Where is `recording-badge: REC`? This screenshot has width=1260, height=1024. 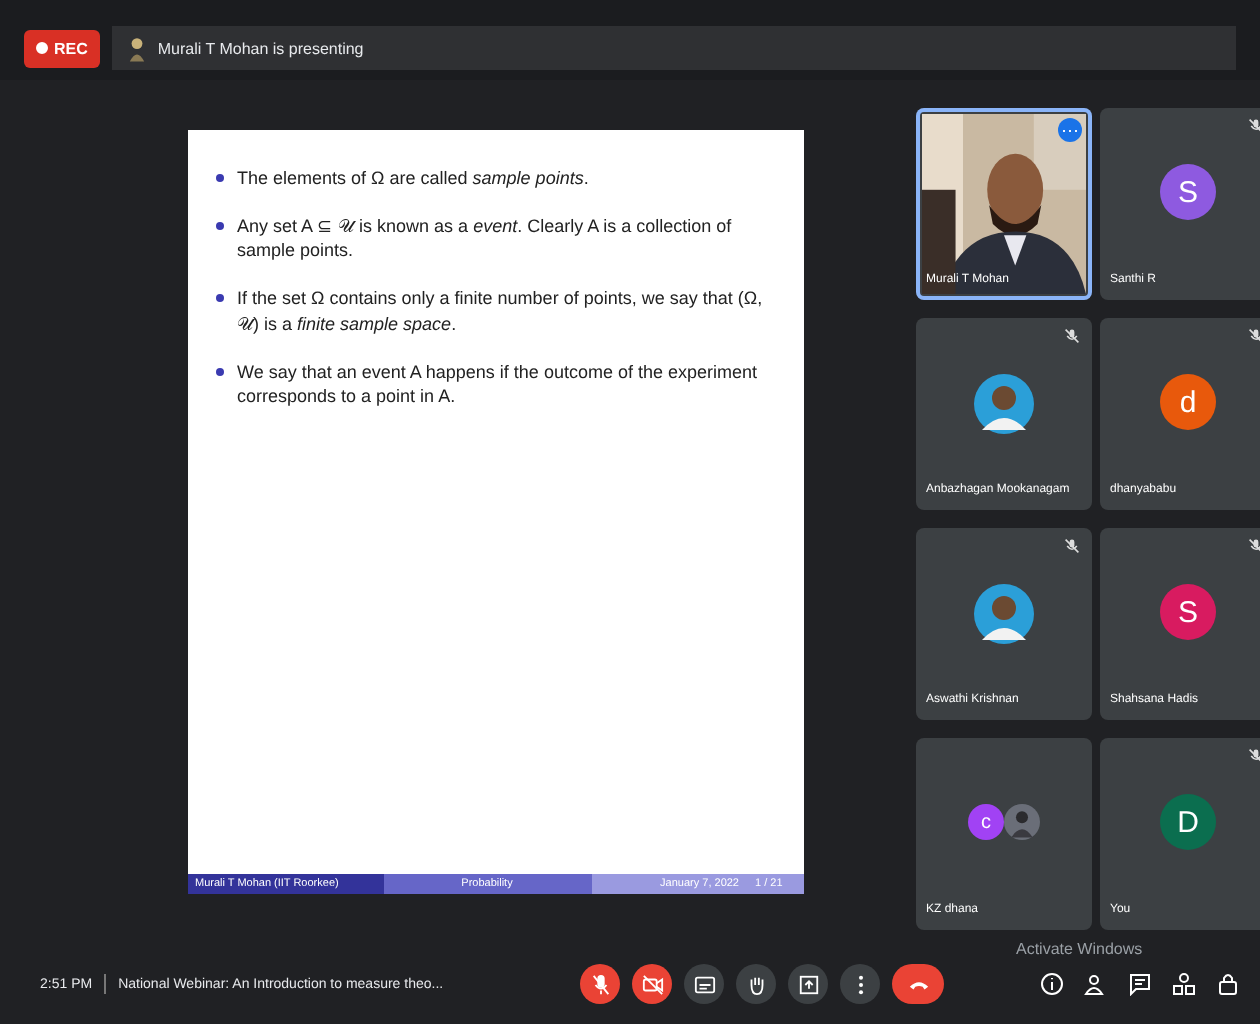 recording-badge: REC is located at coordinates (62, 48).